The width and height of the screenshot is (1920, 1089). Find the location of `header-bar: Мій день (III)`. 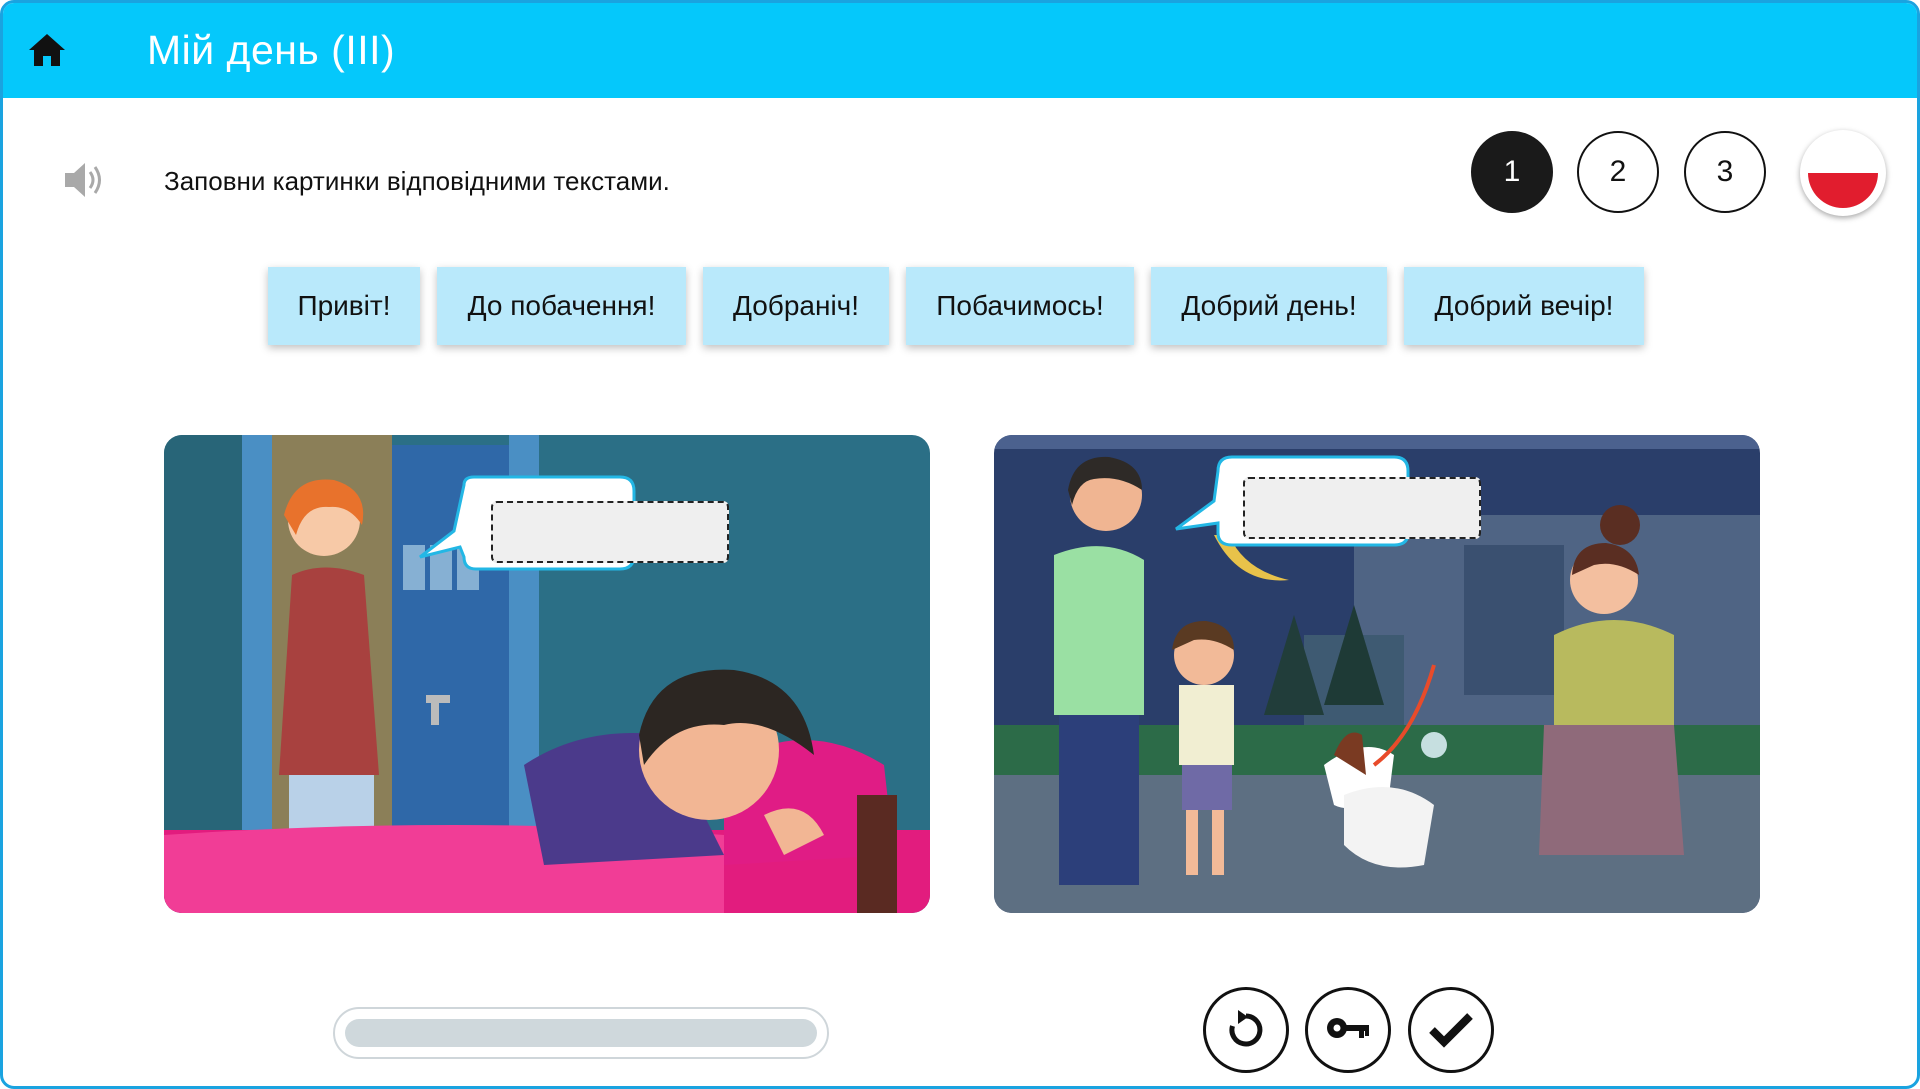

header-bar: Мій день (III) is located at coordinates (960, 50).